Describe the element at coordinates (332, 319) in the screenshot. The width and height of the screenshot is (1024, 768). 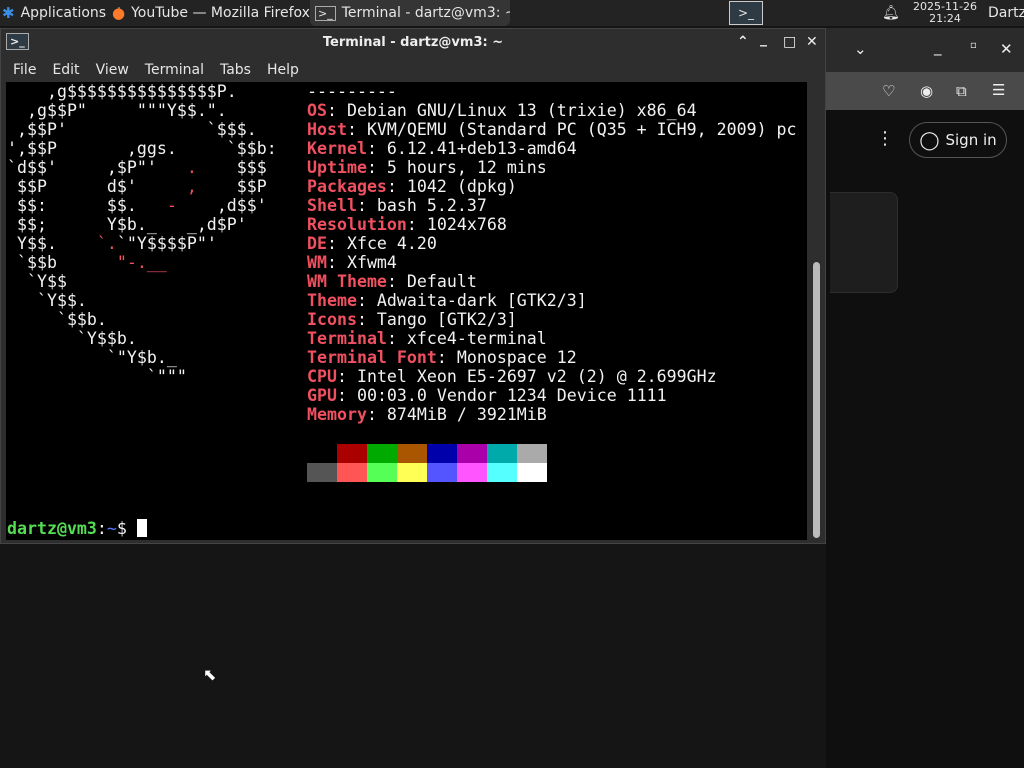
I see `info-label: Icons` at that location.